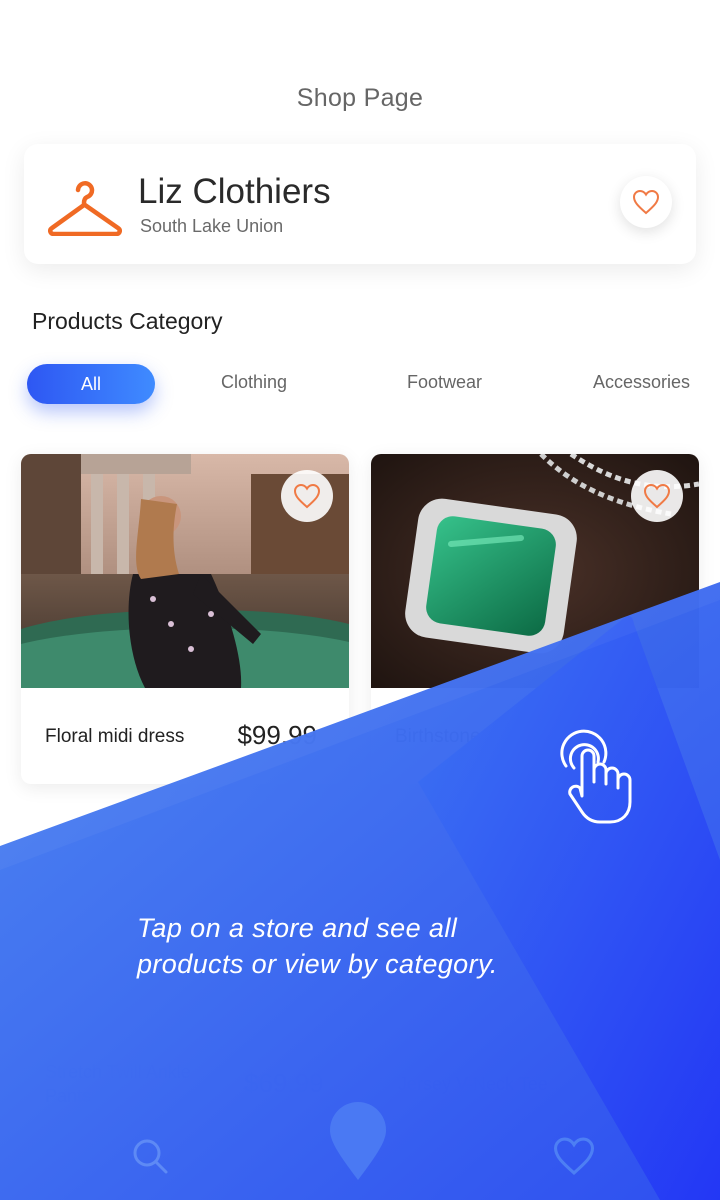 This screenshot has width=720, height=1200. Describe the element at coordinates (358, 1142) in the screenshot. I see `location-pin-icon` at that location.